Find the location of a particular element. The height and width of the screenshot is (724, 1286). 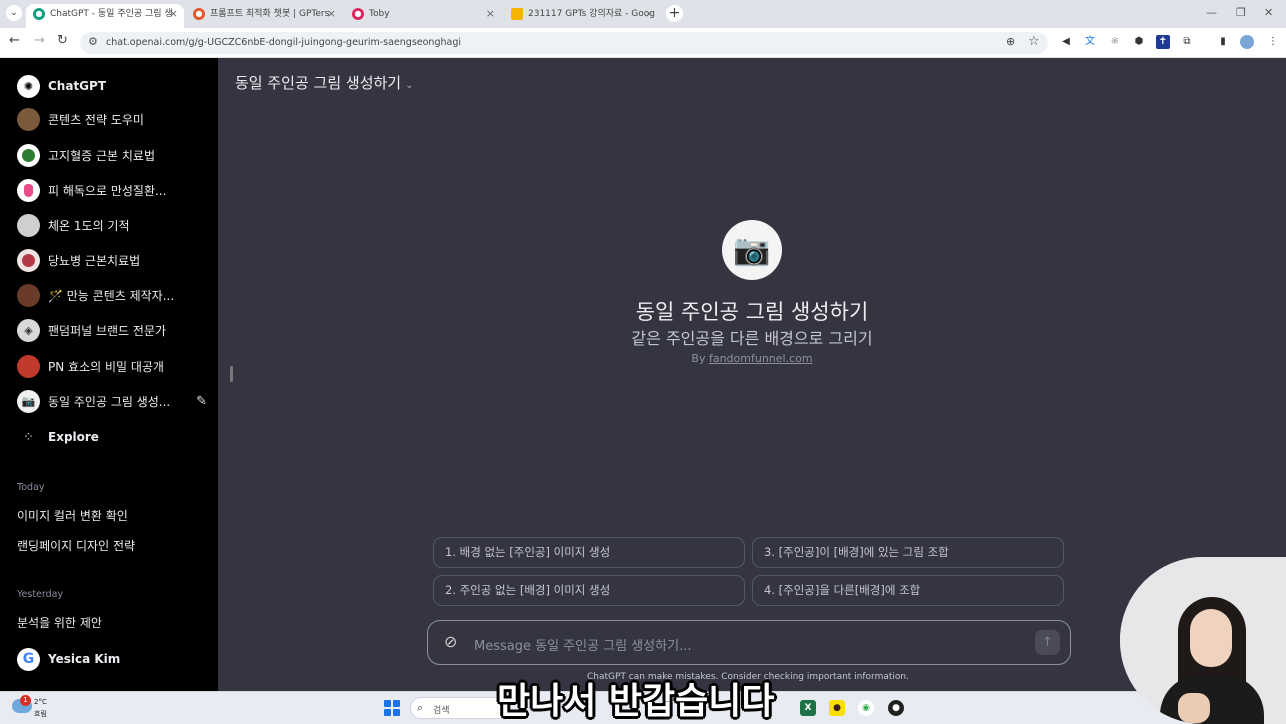

sidebar-item-gpt: 당뇨병 근본치료법 is located at coordinates (112, 260).